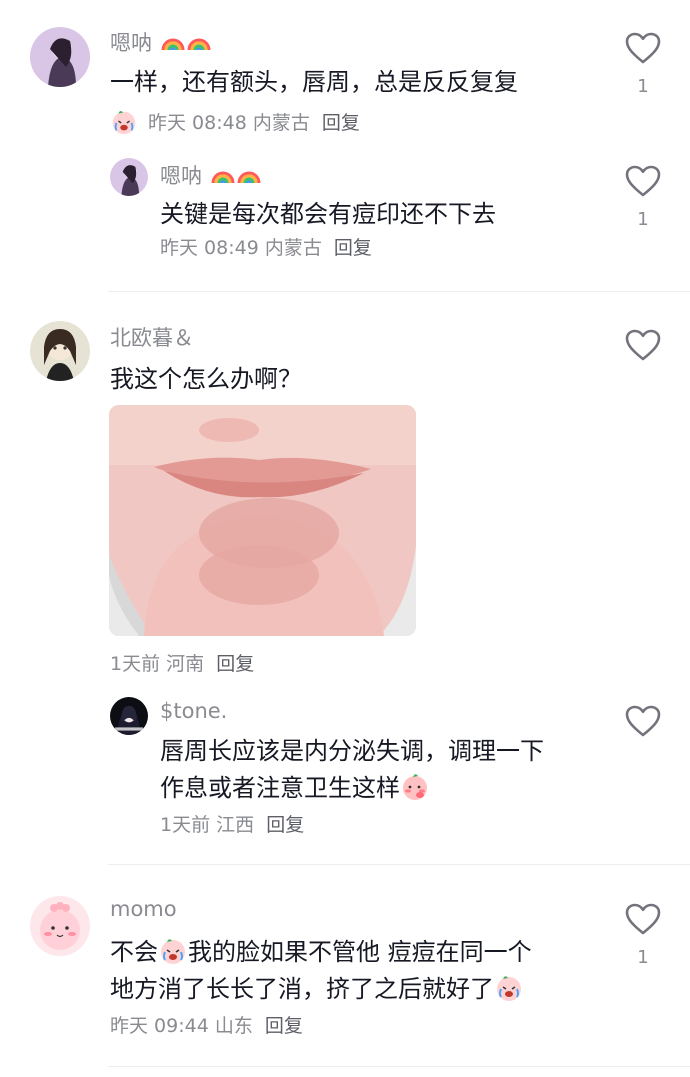 The width and height of the screenshot is (690, 1077). Describe the element at coordinates (159, 1026) in the screenshot. I see `comment-time: 昨天 09:44` at that location.